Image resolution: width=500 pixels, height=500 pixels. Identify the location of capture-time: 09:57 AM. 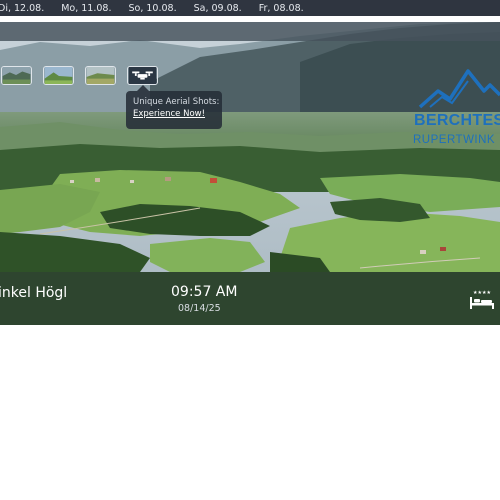
(204, 292).